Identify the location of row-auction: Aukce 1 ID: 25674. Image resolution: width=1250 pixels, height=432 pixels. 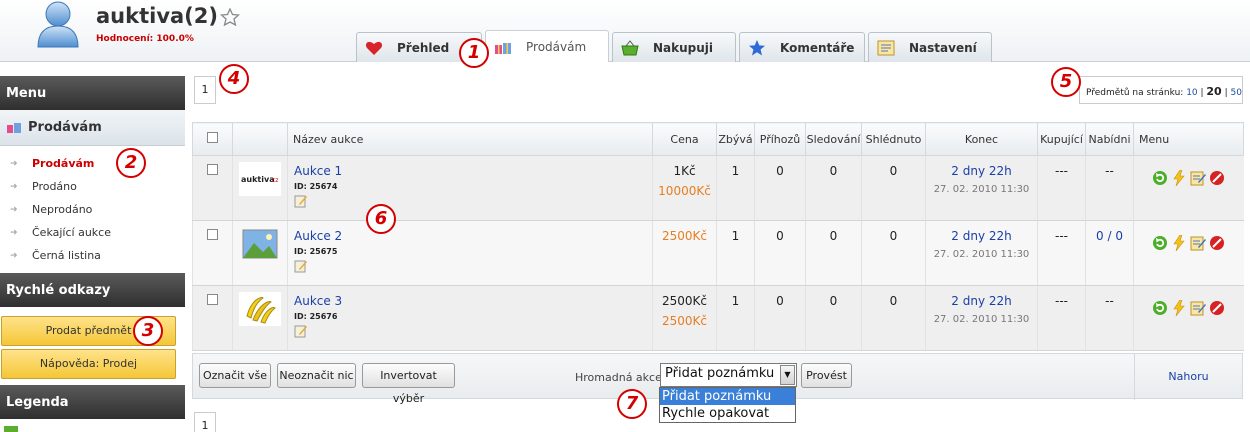
(470, 188).